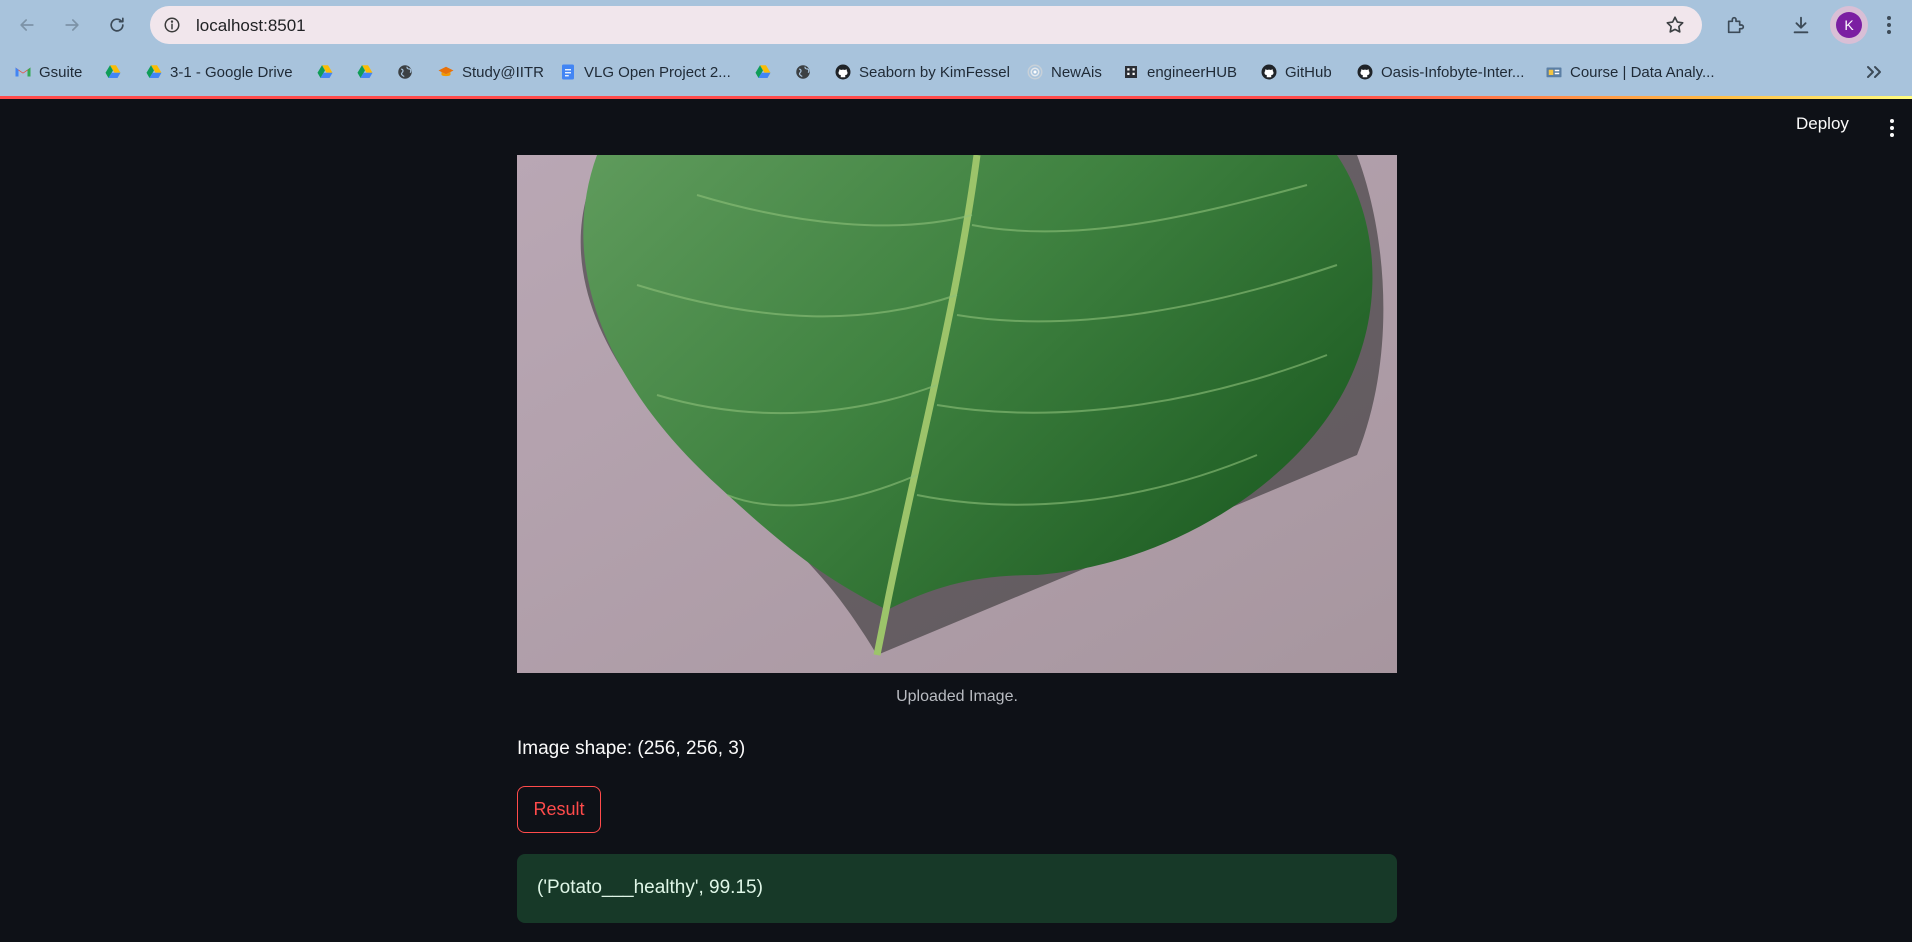 Image resolution: width=1912 pixels, height=942 pixels. I want to click on bookmark-github: GitHub, so click(1296, 72).